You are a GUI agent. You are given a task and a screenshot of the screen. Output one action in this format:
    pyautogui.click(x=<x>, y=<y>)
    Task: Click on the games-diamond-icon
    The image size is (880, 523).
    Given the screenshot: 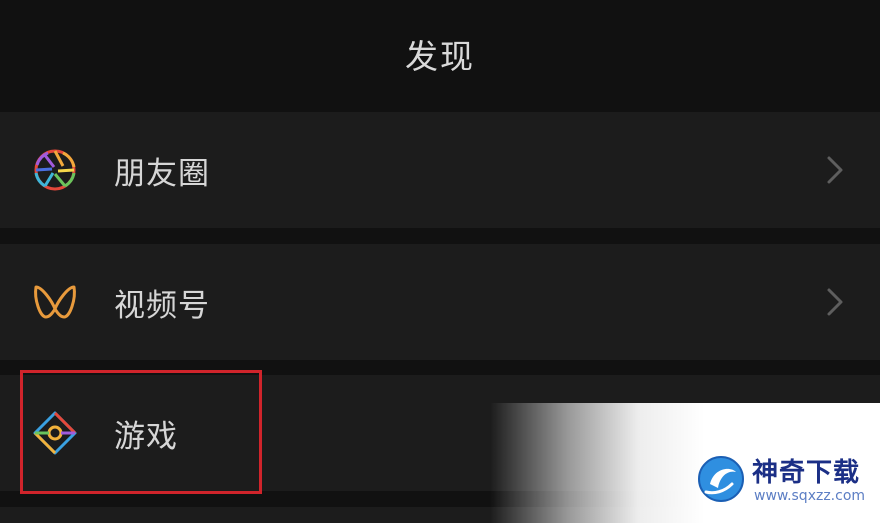 What is the action you would take?
    pyautogui.click(x=55, y=433)
    